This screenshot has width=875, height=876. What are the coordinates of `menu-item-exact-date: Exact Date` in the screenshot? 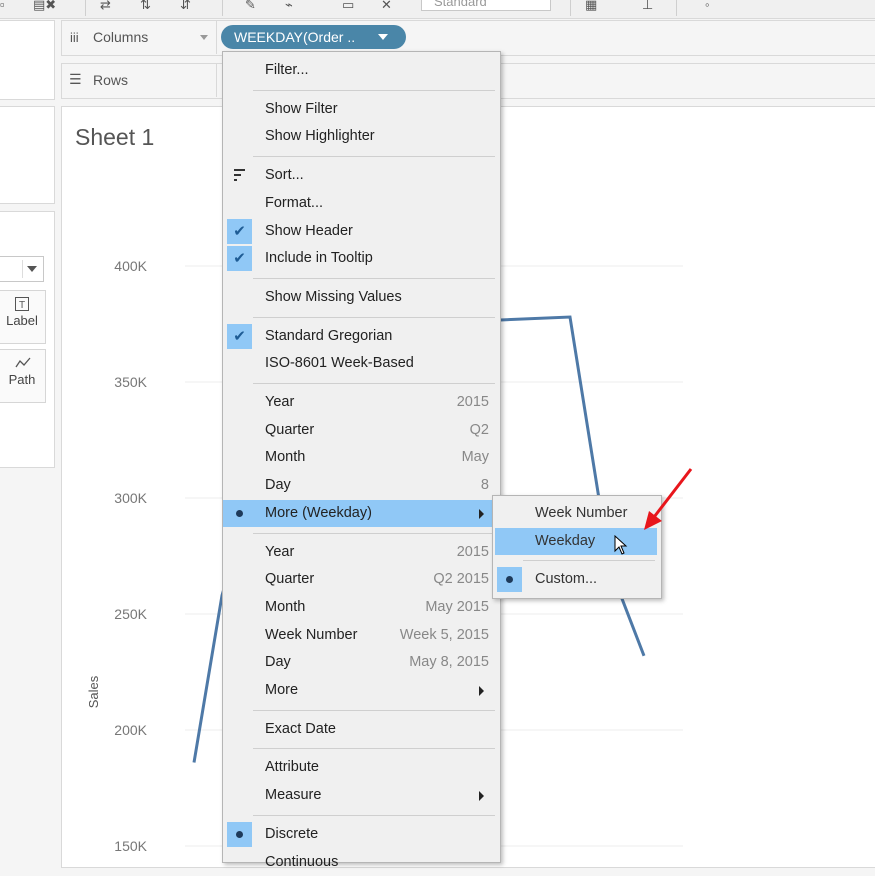 It's located at (361, 729).